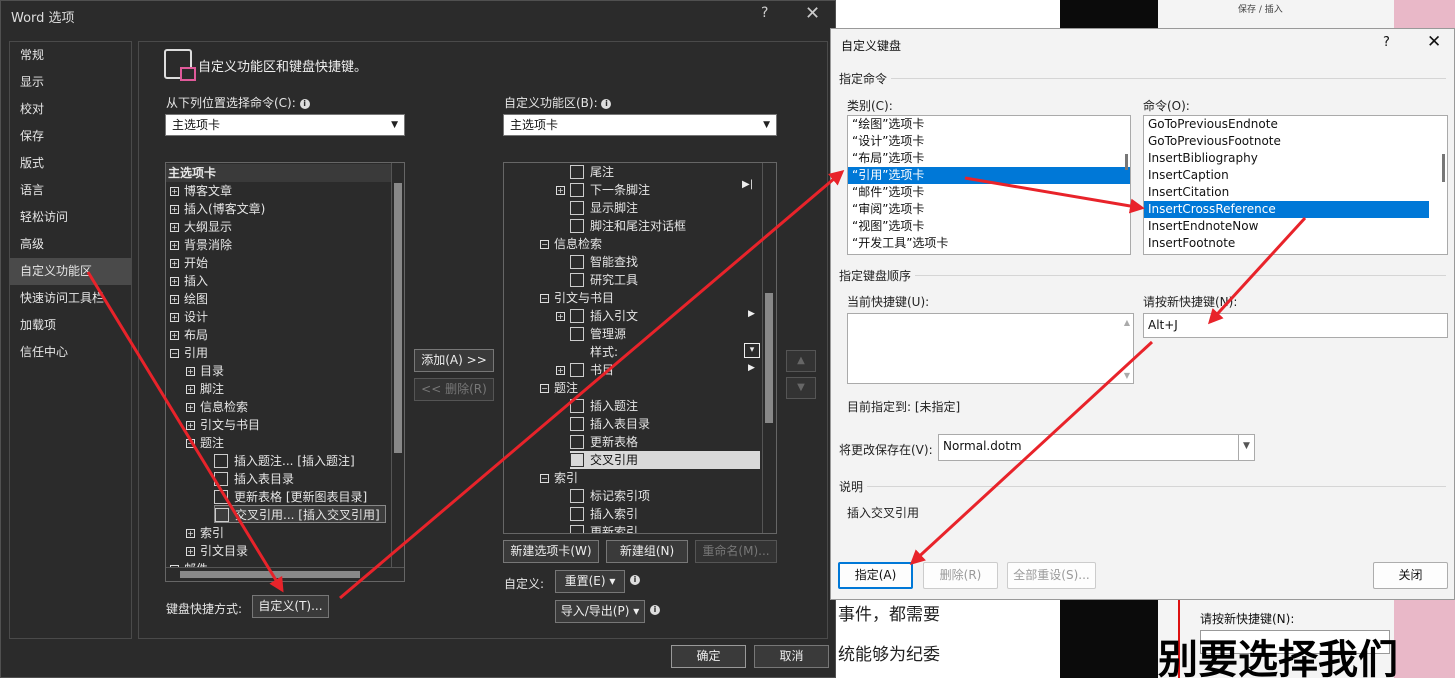  What do you see at coordinates (801, 388) in the screenshot?
I see `move-down-button: ▼` at bounding box center [801, 388].